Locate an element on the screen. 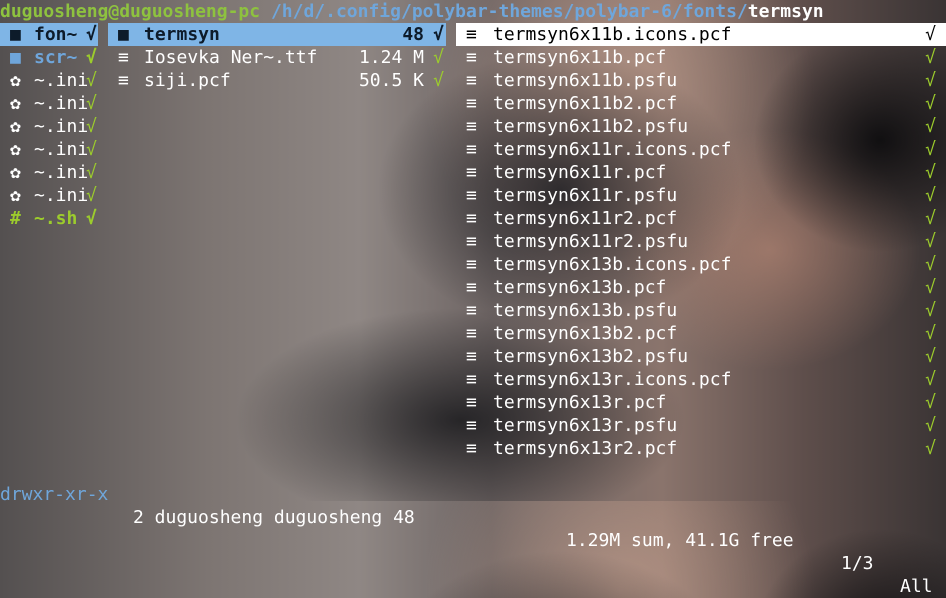 The image size is (946, 598). preview-entry: ≡ termsyn6x13r.icons.pcf √ is located at coordinates (701, 379).